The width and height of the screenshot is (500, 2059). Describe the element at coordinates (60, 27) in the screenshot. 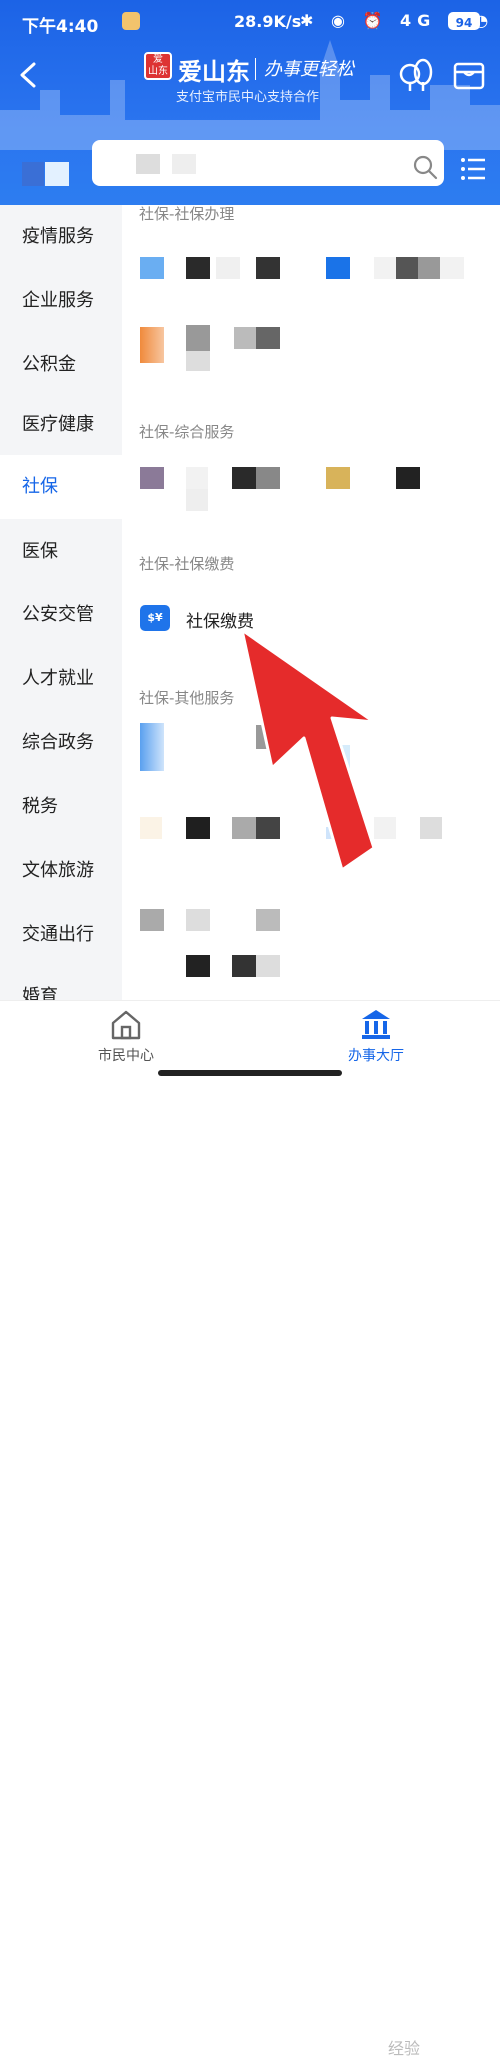

I see `status-time: 下午4:40` at that location.